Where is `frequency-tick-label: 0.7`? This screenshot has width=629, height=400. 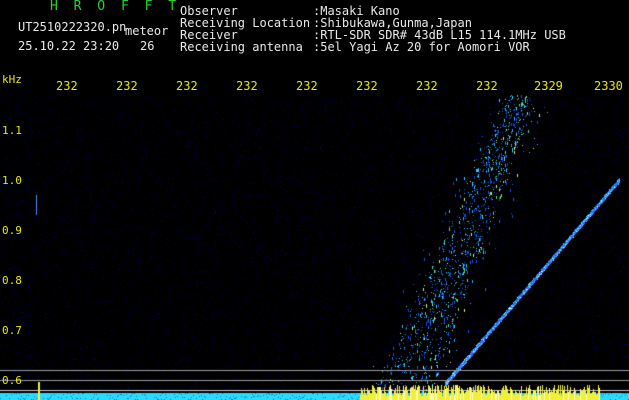 frequency-tick-label: 0.7 is located at coordinates (12, 330).